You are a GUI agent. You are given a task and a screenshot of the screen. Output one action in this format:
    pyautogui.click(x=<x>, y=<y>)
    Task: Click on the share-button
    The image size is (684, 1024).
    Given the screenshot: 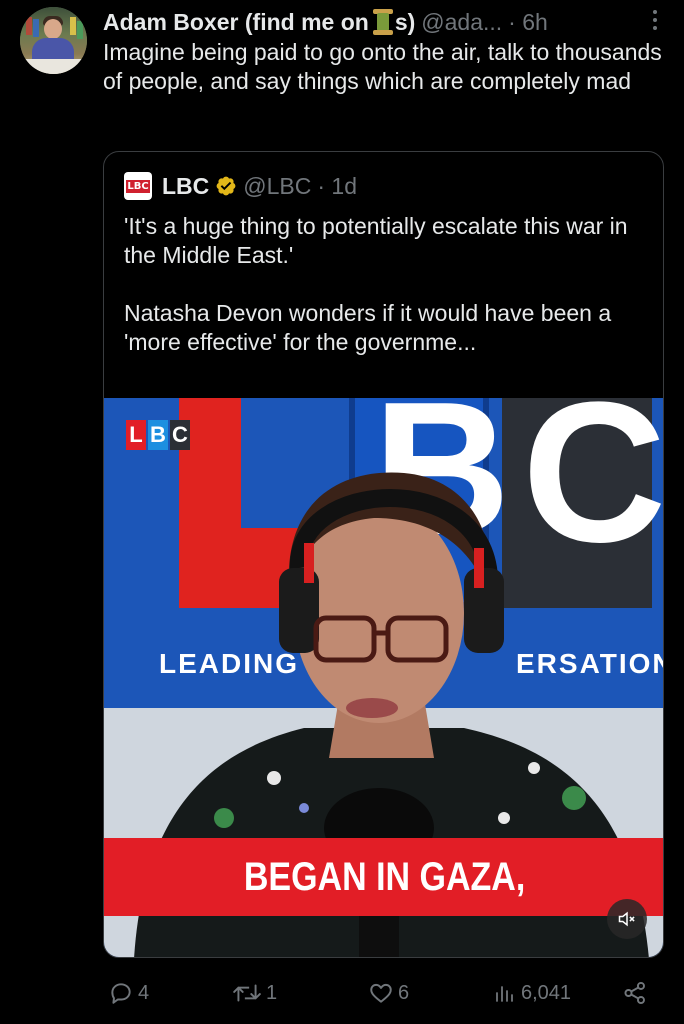 What is the action you would take?
    pyautogui.click(x=637, y=993)
    